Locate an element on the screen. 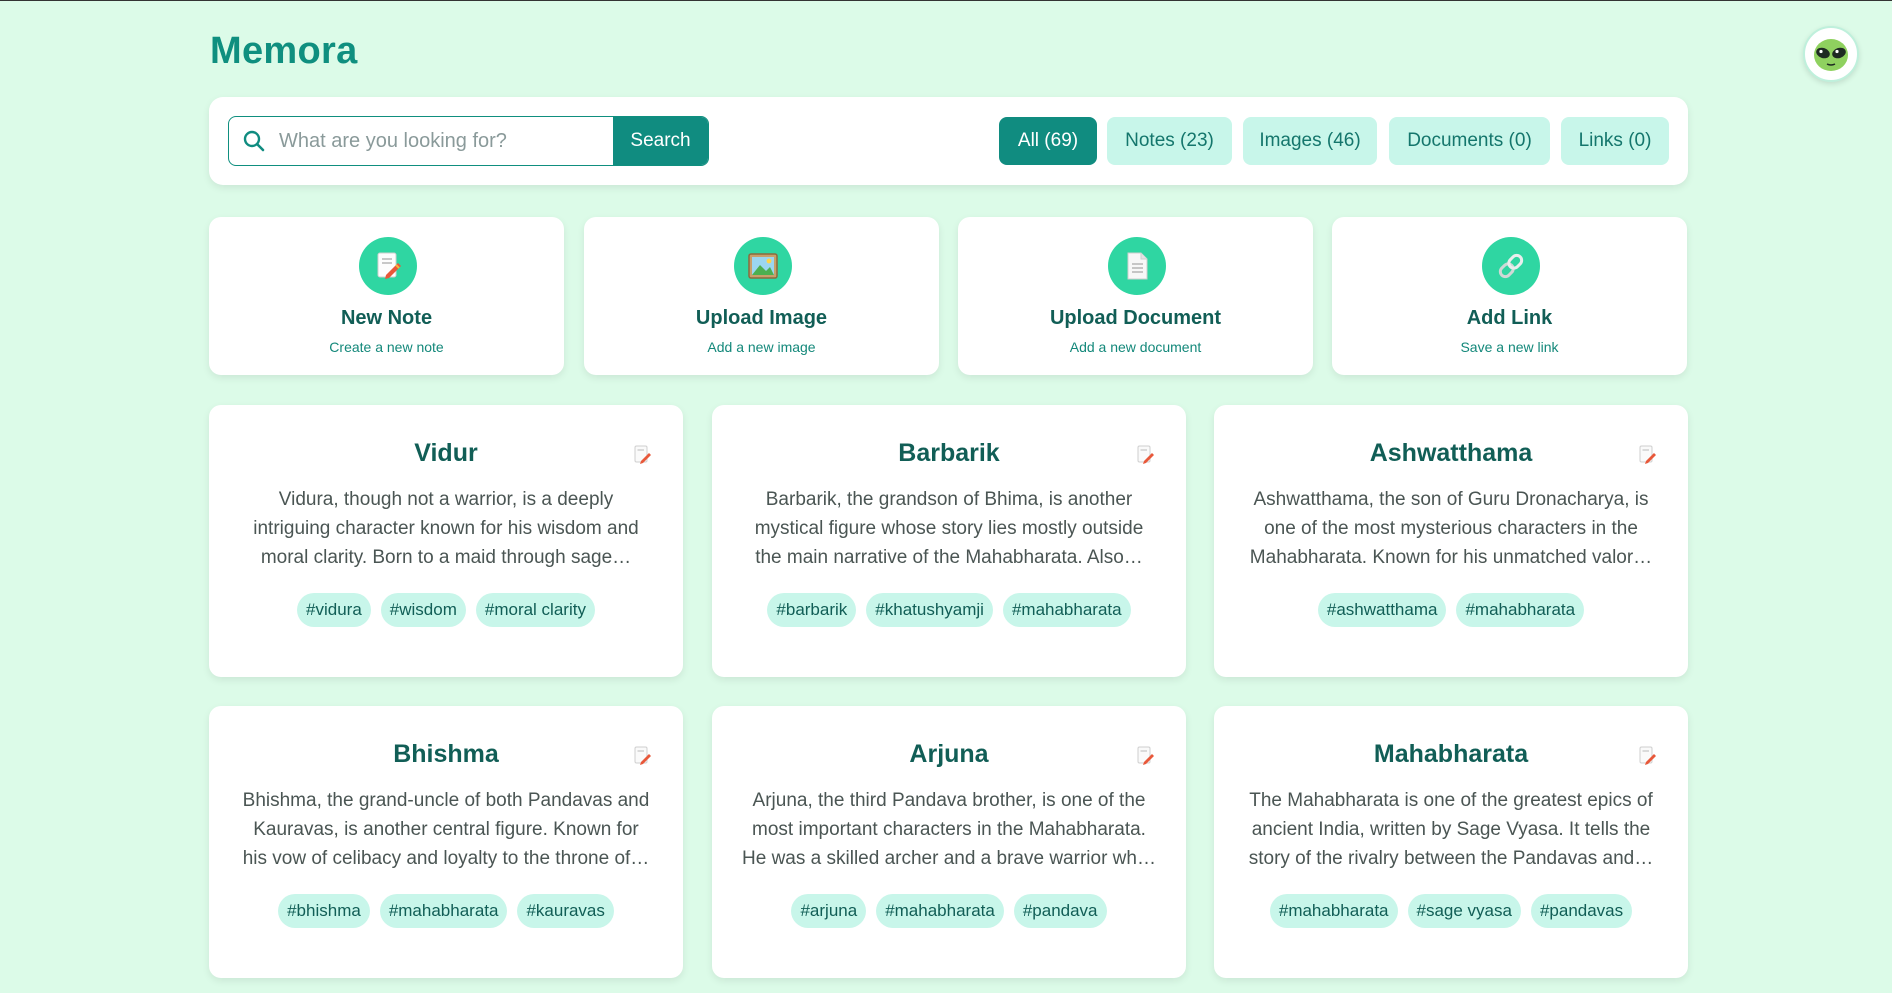 Image resolution: width=1892 pixels, height=993 pixels. tag-chip: #kauravas is located at coordinates (565, 911).